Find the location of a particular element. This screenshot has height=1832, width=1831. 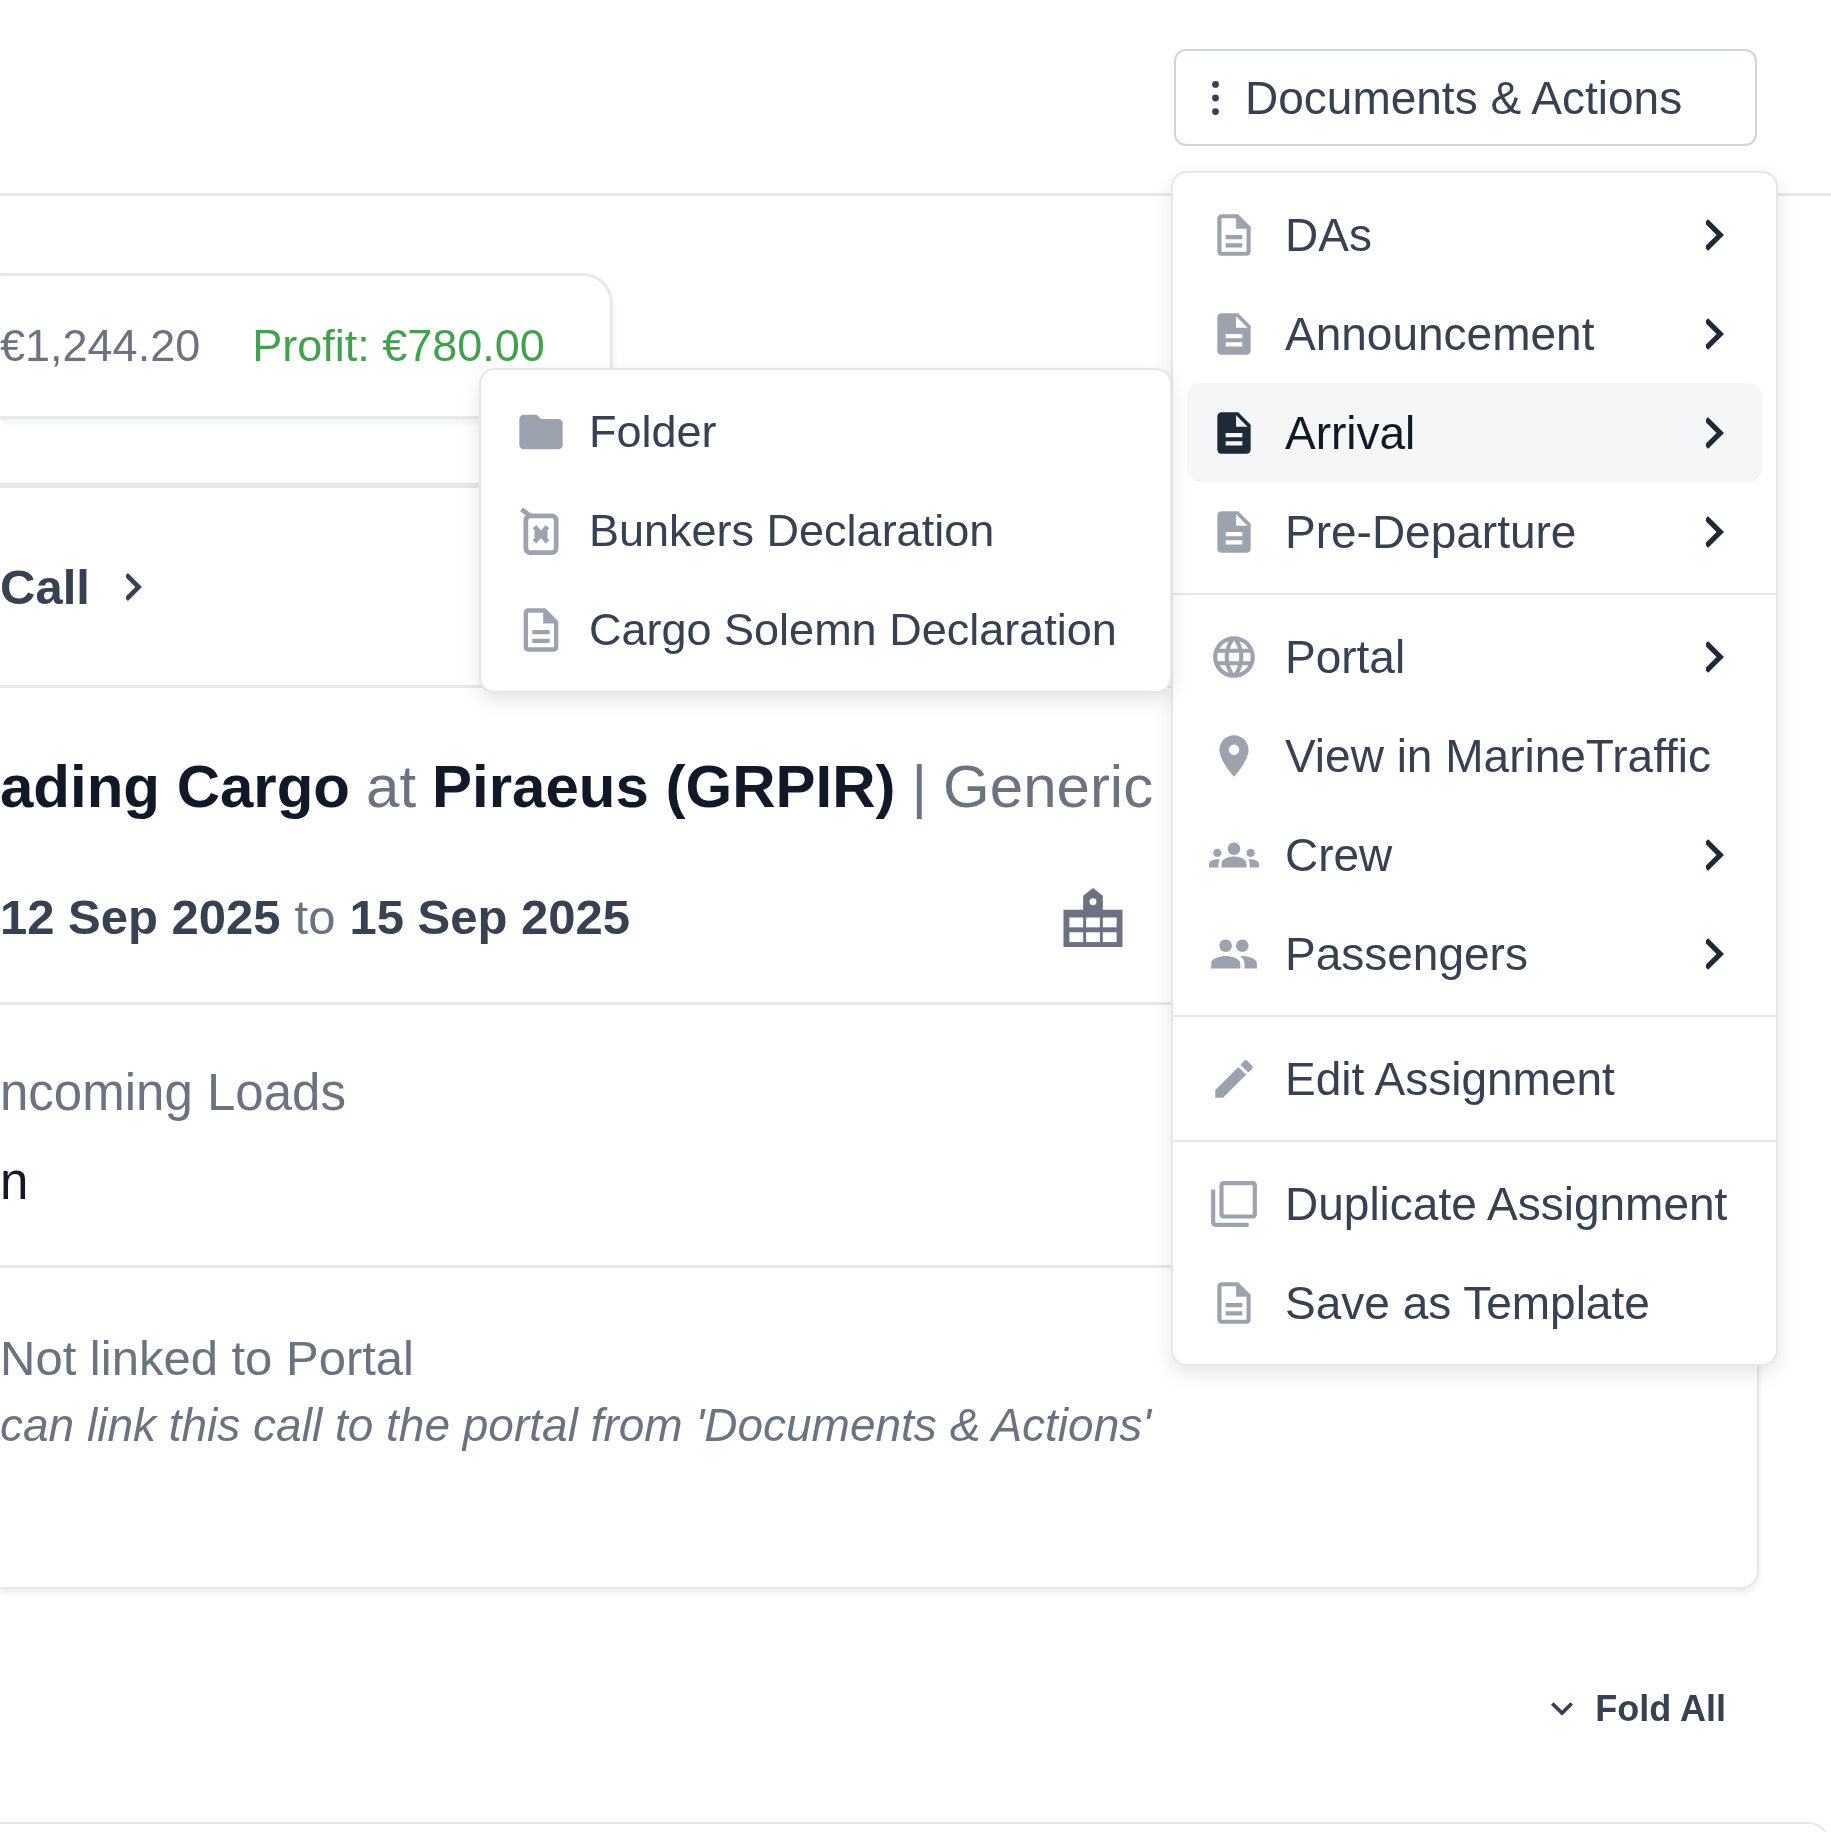

profit-amount: Profit: €780.00 is located at coordinates (398, 346).